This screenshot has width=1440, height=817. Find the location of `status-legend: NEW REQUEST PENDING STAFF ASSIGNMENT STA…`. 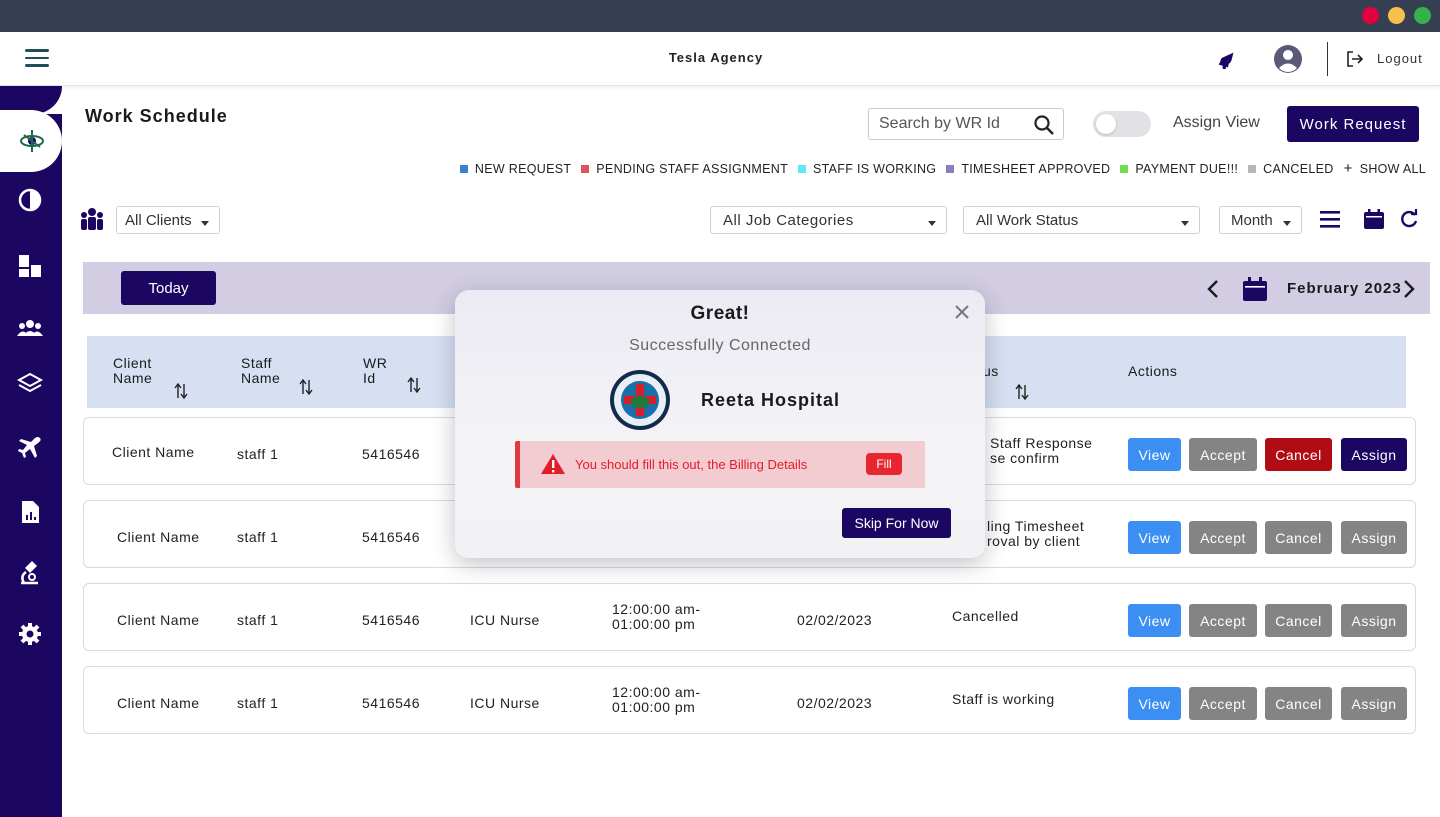

status-legend: NEW REQUEST PENDING STAFF ASSIGNMENT STA… is located at coordinates (942, 168).